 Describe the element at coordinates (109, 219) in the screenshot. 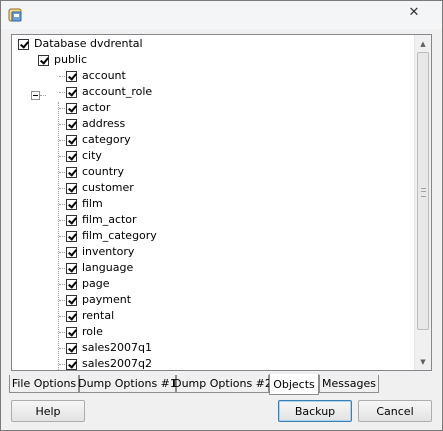

I see `tree-node-label: film_actor` at that location.